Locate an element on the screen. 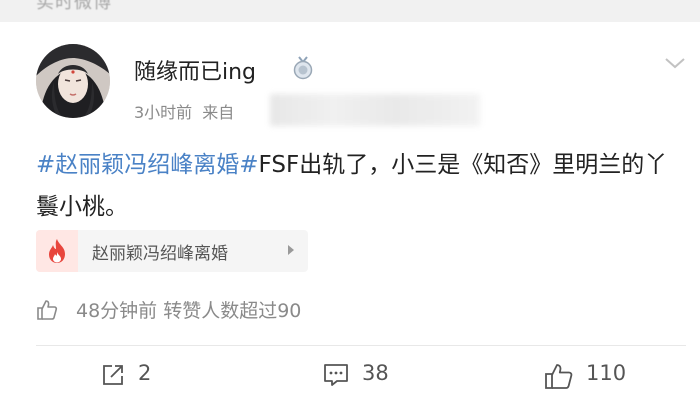  topic-arrow-icon is located at coordinates (291, 250).